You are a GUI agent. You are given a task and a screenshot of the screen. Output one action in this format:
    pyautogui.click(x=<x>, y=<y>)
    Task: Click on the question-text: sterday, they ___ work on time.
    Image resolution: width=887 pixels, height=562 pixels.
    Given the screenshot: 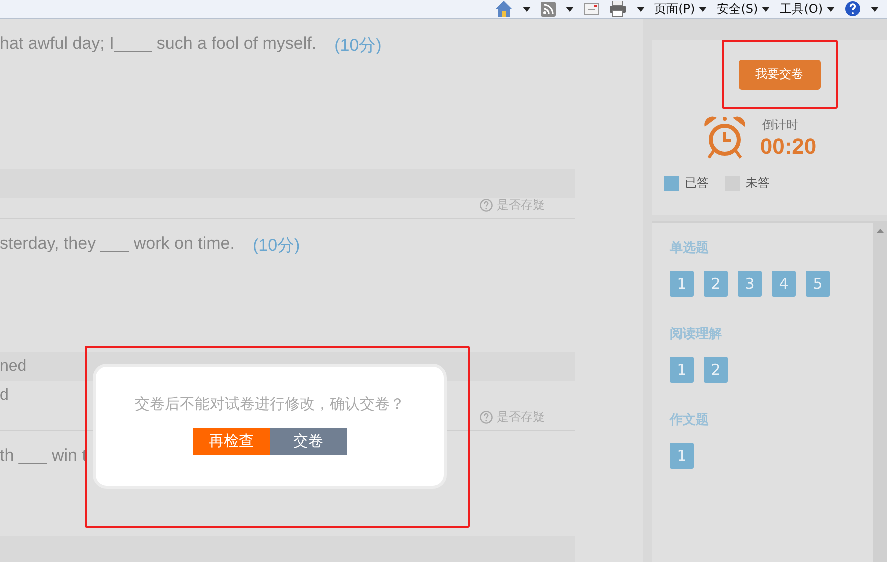 What is the action you would take?
    pyautogui.click(x=117, y=244)
    